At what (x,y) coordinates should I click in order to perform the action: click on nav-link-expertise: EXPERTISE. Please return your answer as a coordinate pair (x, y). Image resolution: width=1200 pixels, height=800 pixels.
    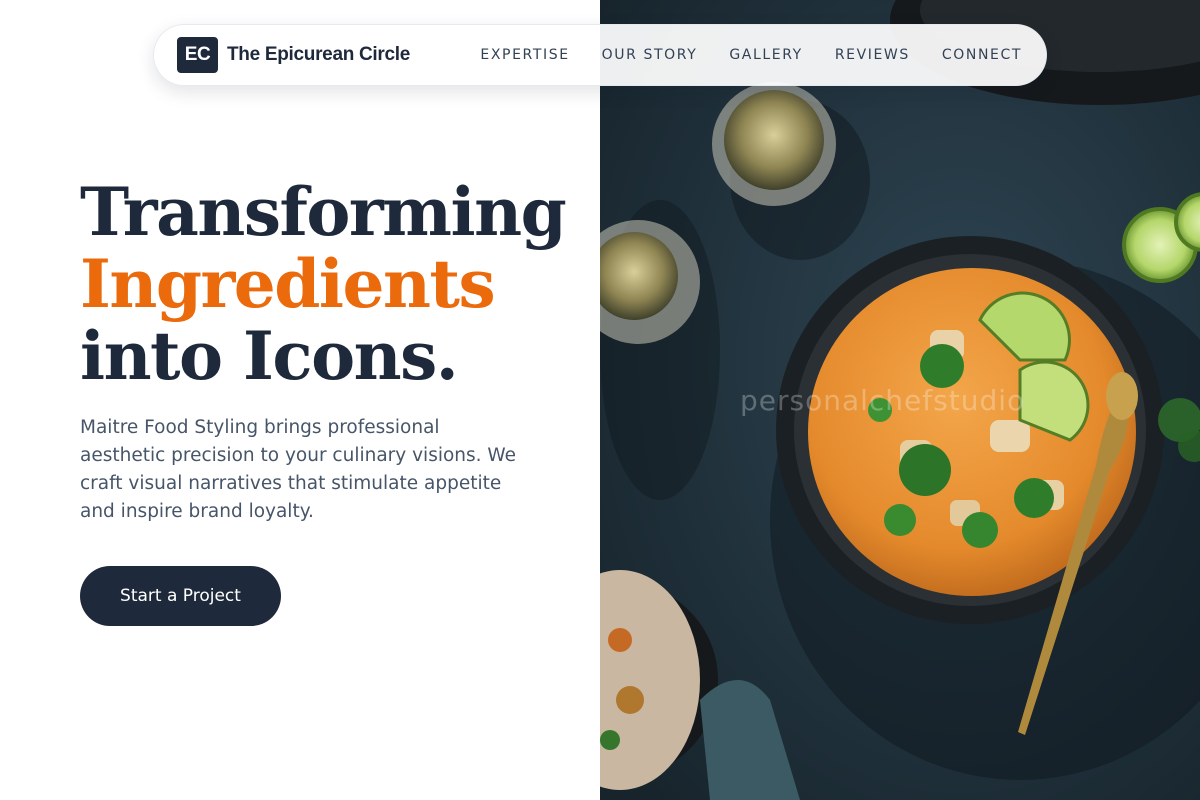
    Looking at the image, I should click on (524, 55).